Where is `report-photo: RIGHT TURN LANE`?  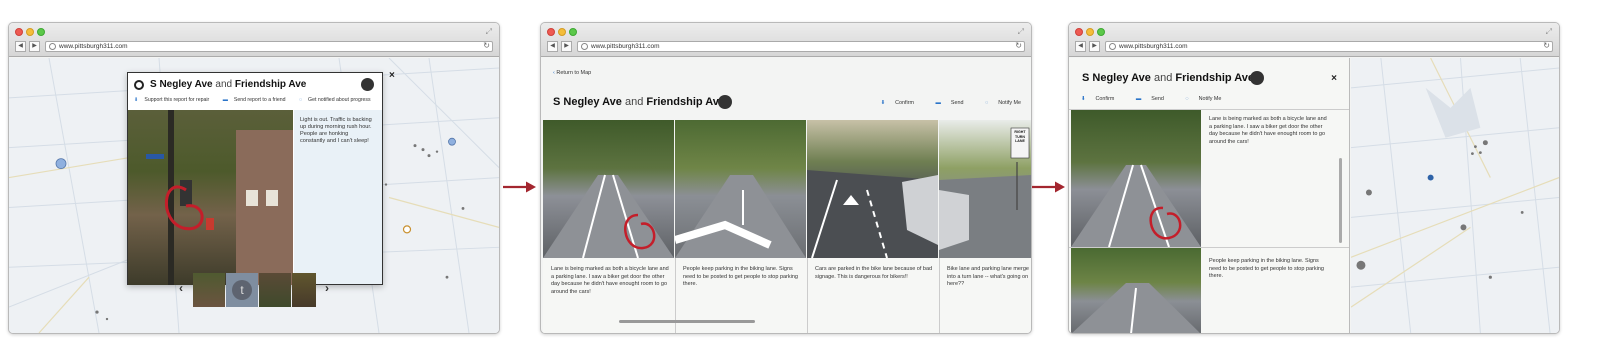
report-photo: RIGHT TURN LANE is located at coordinates (985, 189).